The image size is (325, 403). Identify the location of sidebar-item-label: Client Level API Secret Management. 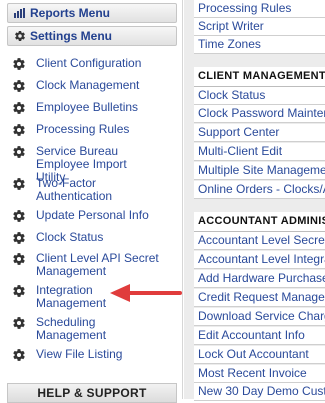
(97, 264).